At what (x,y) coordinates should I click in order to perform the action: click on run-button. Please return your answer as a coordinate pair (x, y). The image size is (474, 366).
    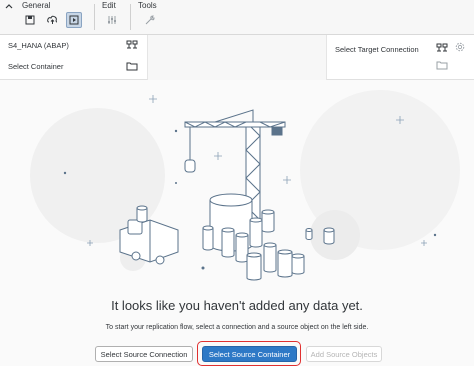
    Looking at the image, I should click on (74, 20).